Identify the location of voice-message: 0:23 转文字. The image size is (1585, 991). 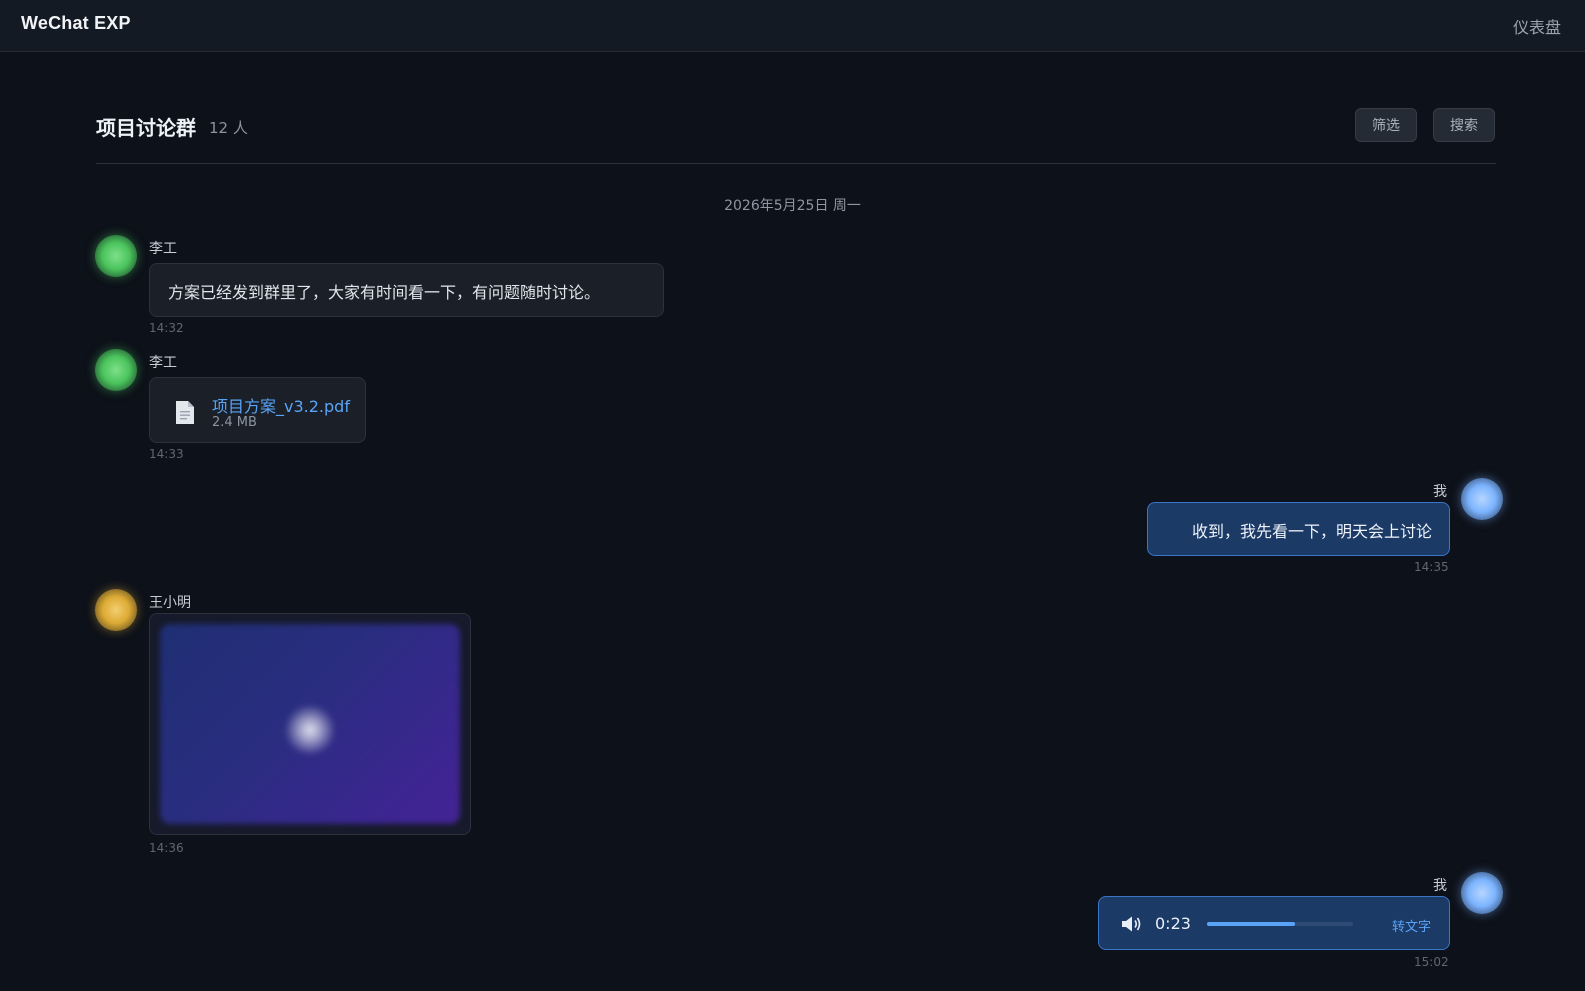
(1274, 923).